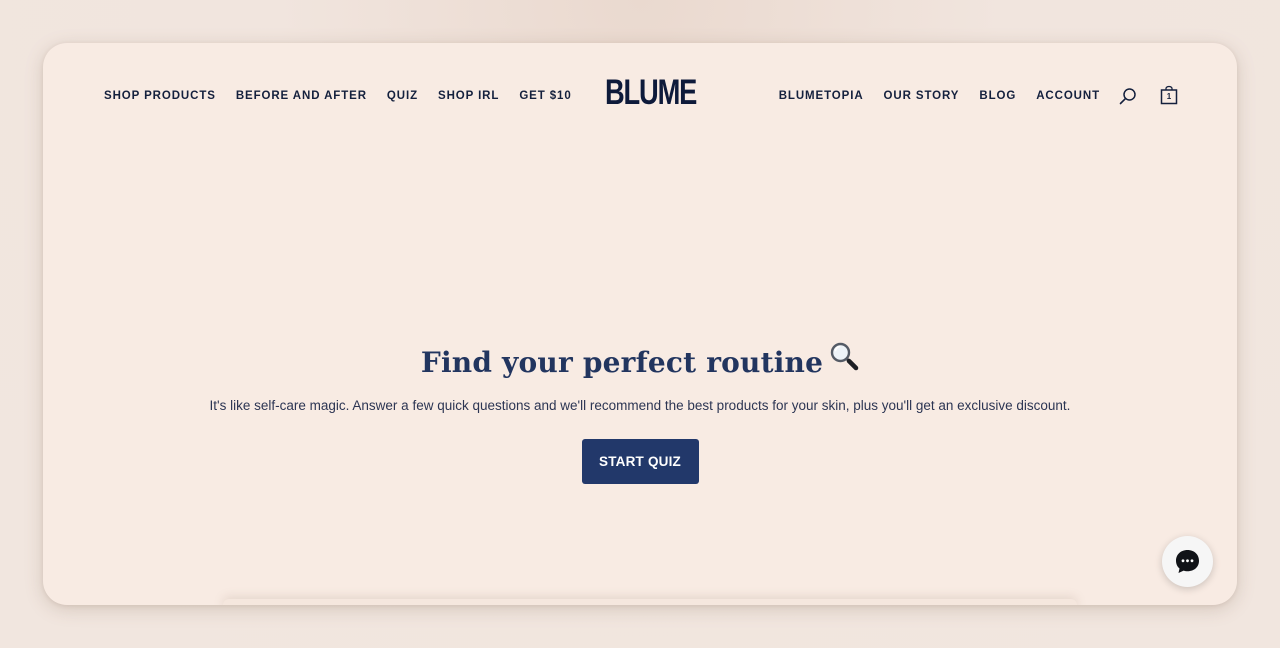 The image size is (1280, 648). What do you see at coordinates (640, 461) in the screenshot?
I see `start-quiz-button: START QUIZ` at bounding box center [640, 461].